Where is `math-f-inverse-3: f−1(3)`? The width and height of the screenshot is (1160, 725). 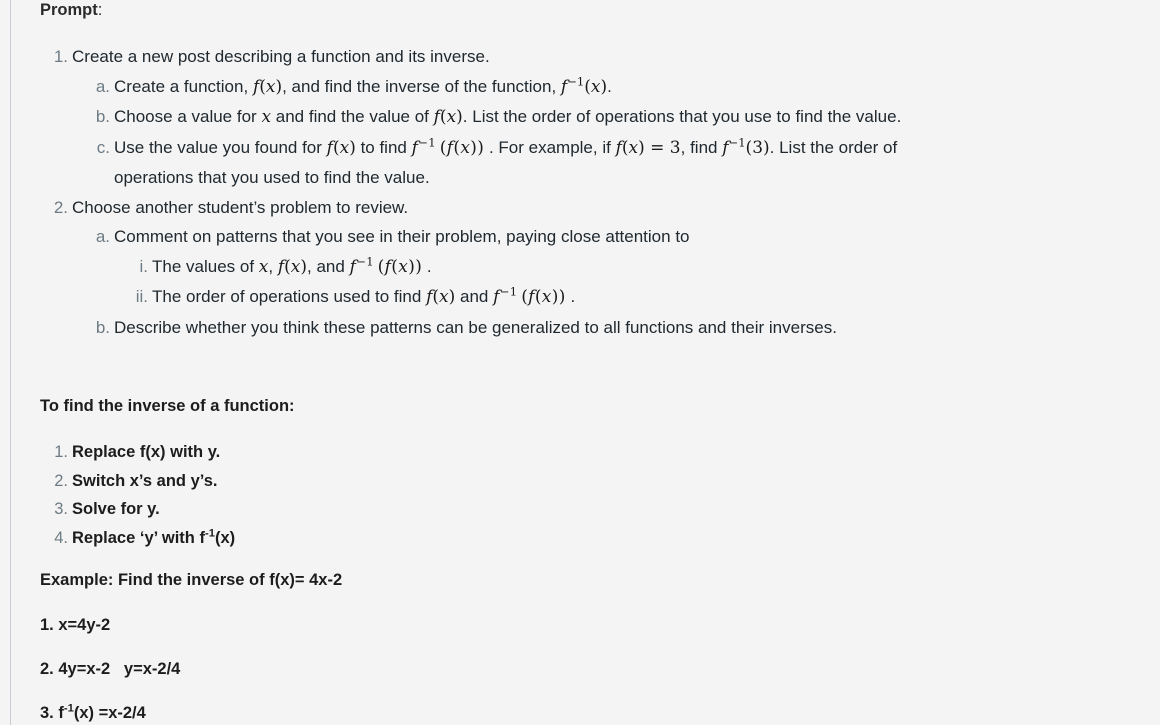 math-f-inverse-3: f−1(3) is located at coordinates (746, 146).